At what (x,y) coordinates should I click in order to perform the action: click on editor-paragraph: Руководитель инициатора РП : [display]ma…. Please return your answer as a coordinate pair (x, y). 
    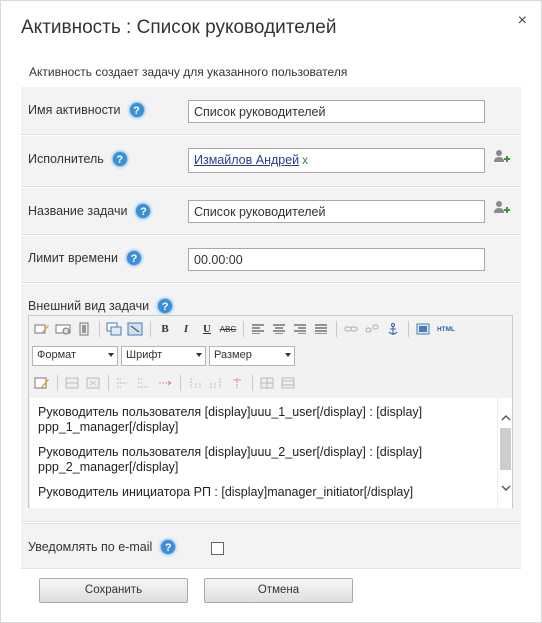
    Looking at the image, I should click on (226, 492).